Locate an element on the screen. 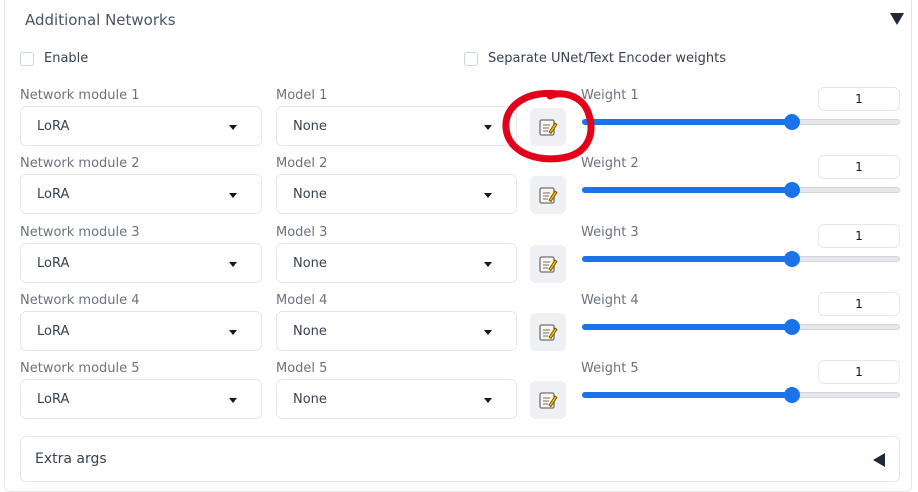 Image resolution: width=918 pixels, height=492 pixels. red-circle-annotation is located at coordinates (548, 126).